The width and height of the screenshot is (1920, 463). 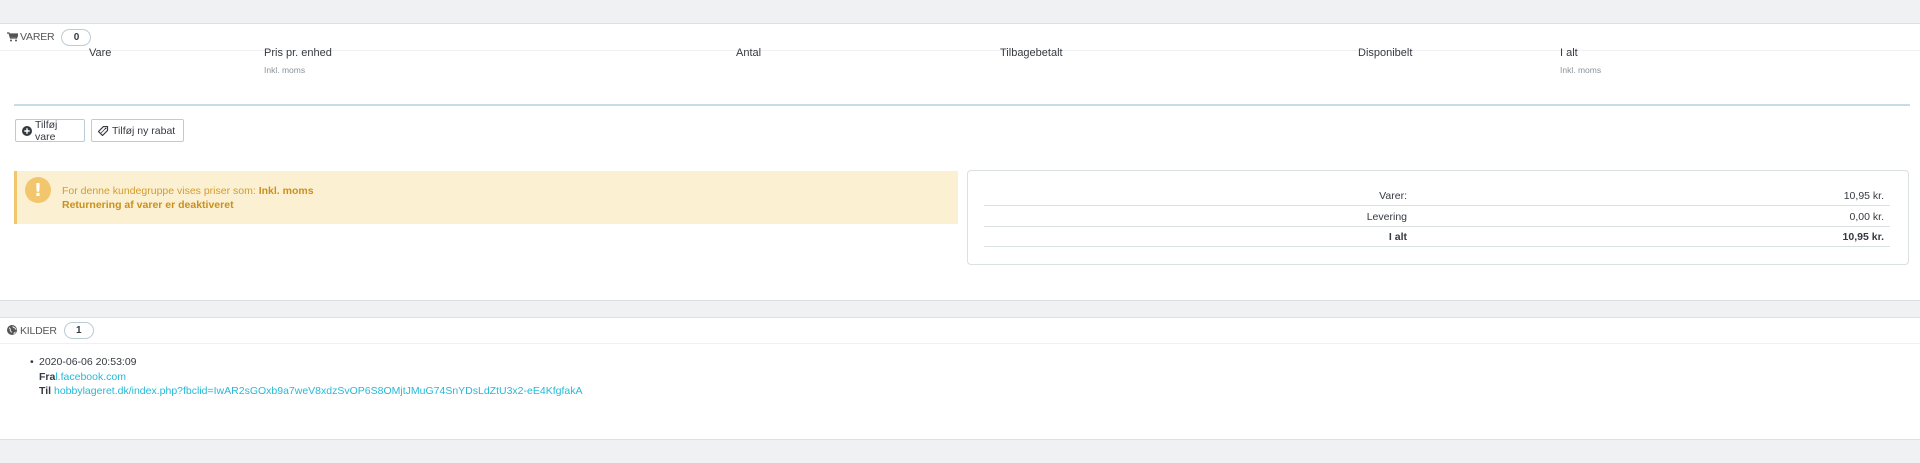 I want to click on column-header-quantity: Antal, so click(x=748, y=53).